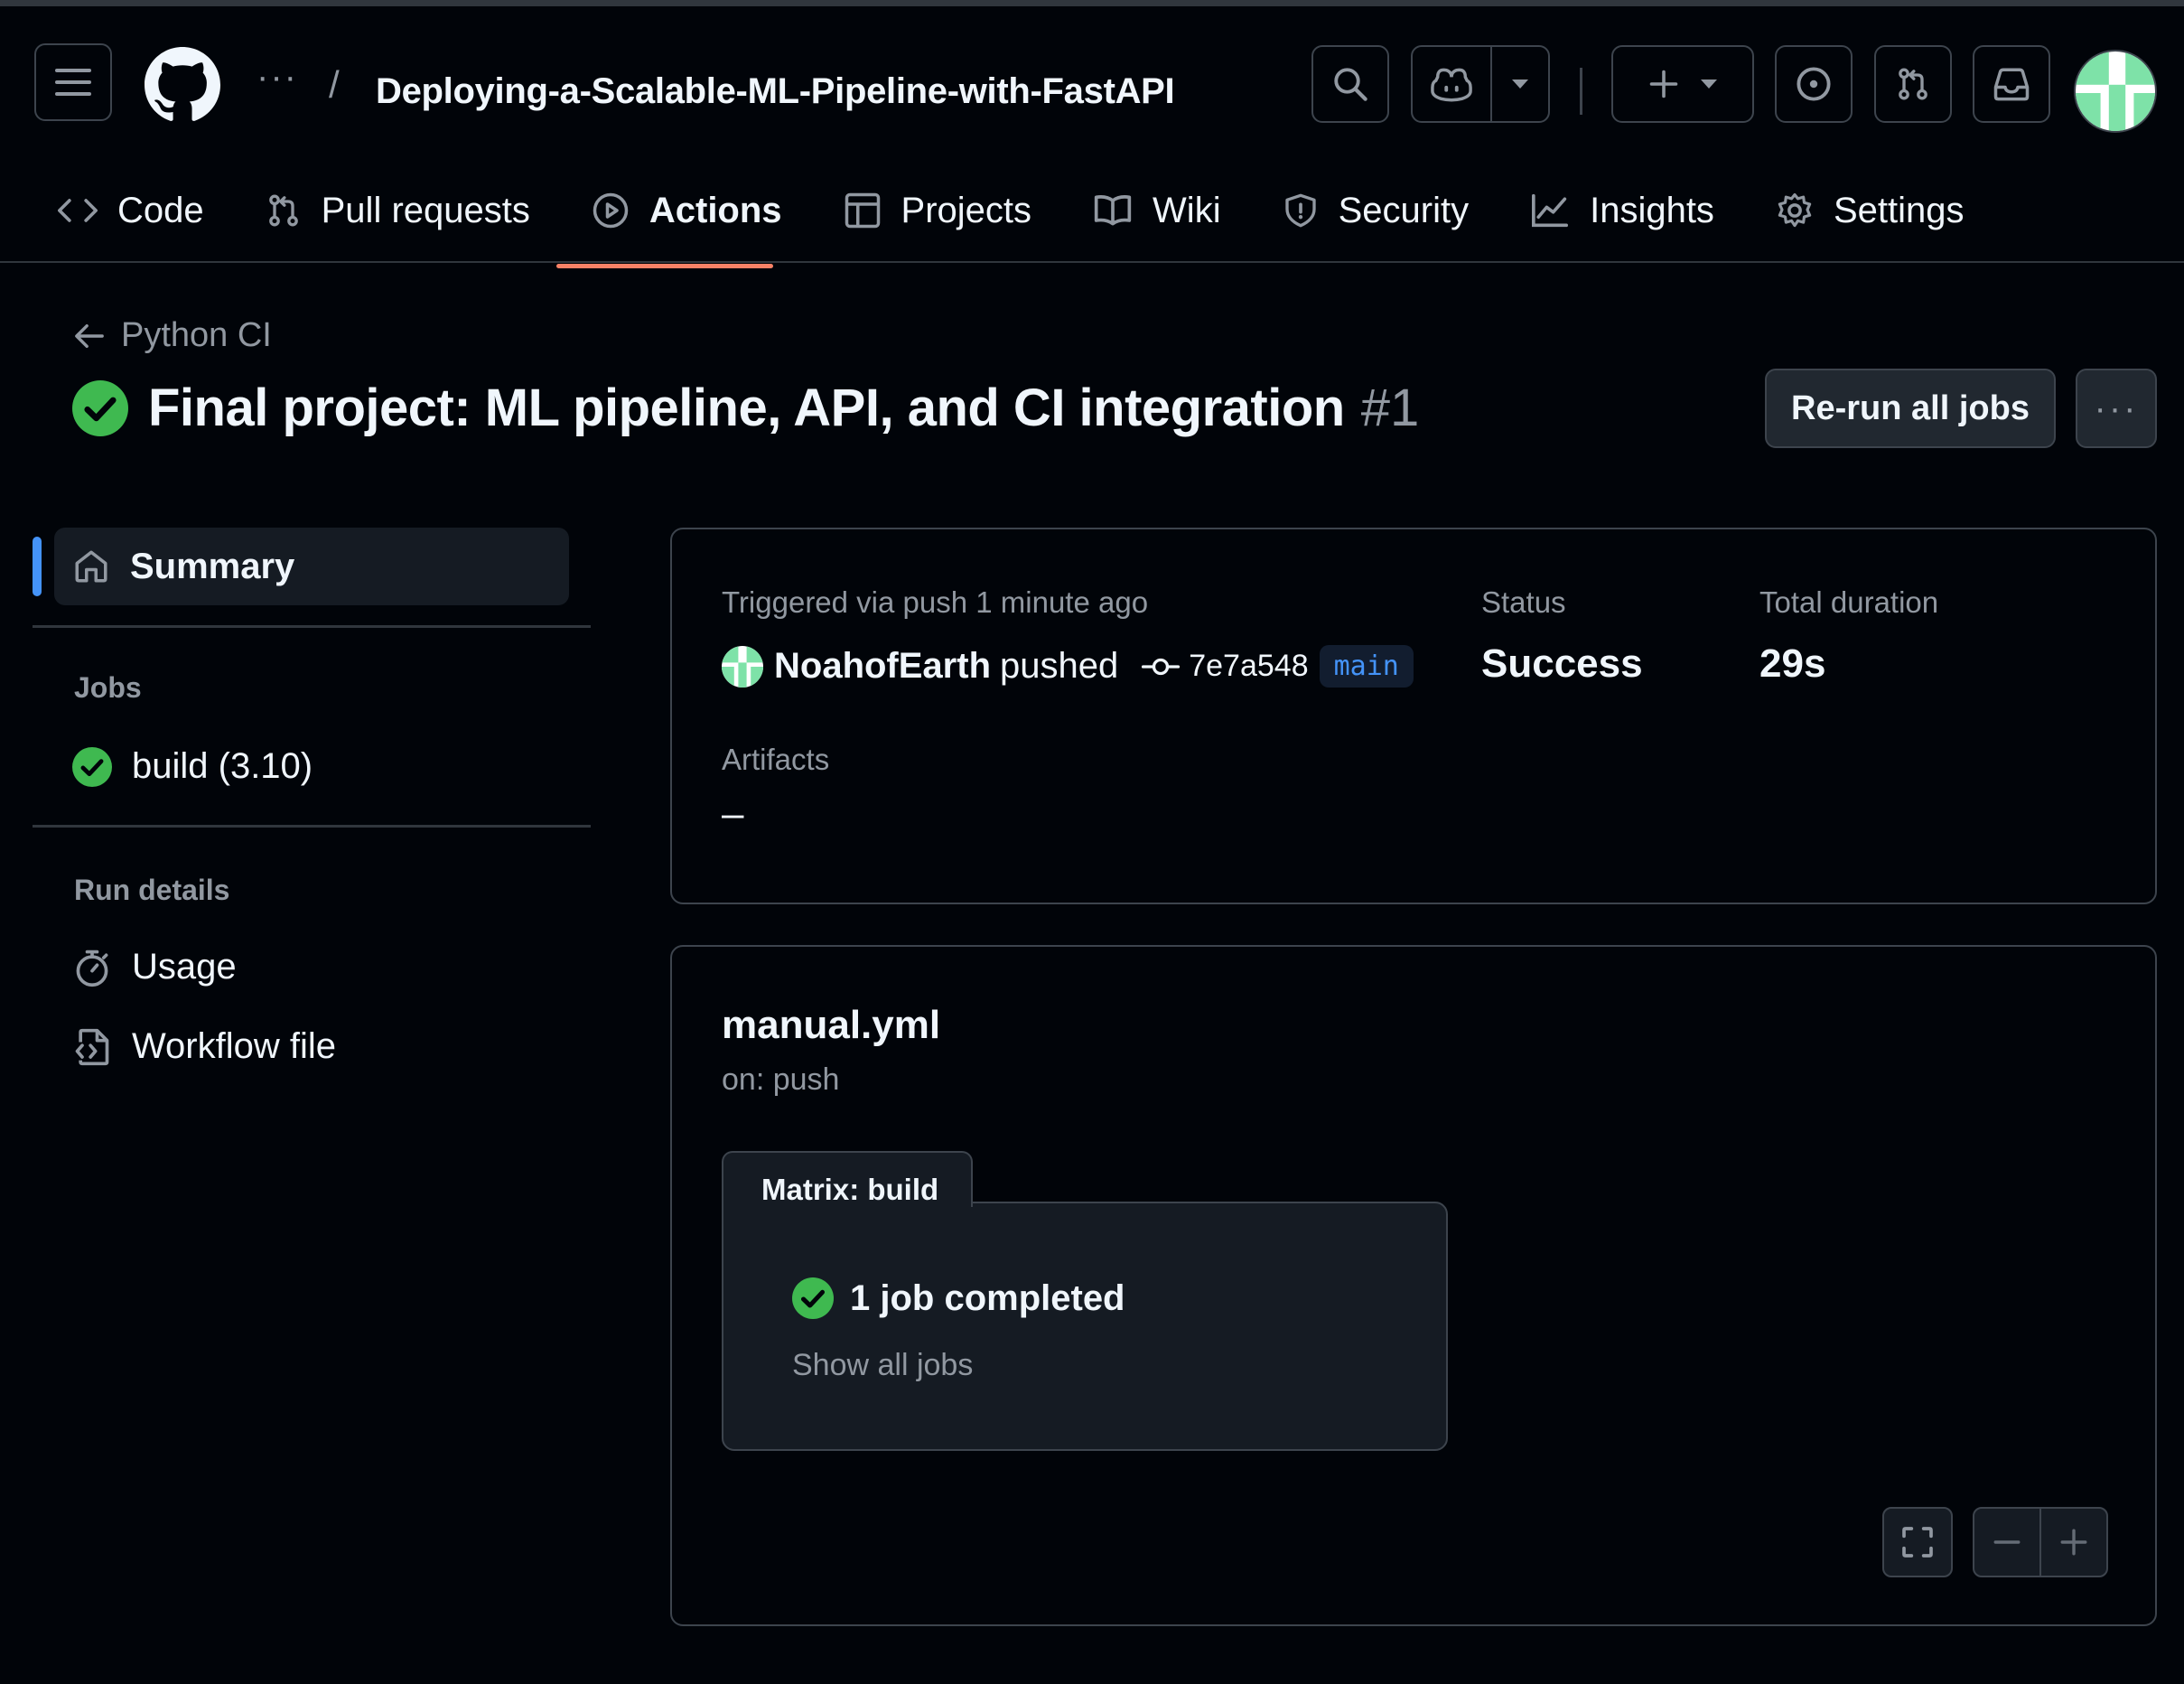 The width and height of the screenshot is (2184, 1684). I want to click on gear-icon, so click(1795, 210).